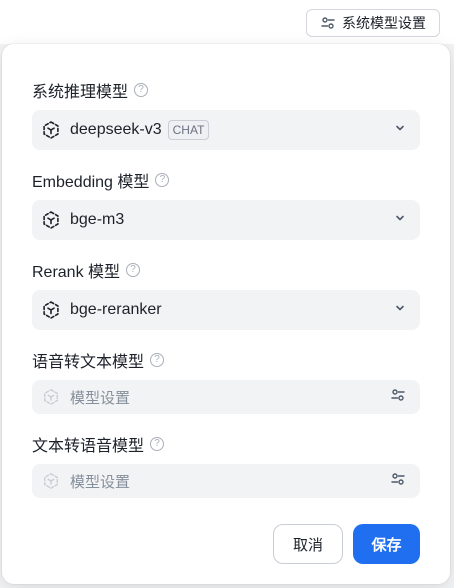  I want to click on system-model-settings-button: 系统模型设置, so click(373, 23).